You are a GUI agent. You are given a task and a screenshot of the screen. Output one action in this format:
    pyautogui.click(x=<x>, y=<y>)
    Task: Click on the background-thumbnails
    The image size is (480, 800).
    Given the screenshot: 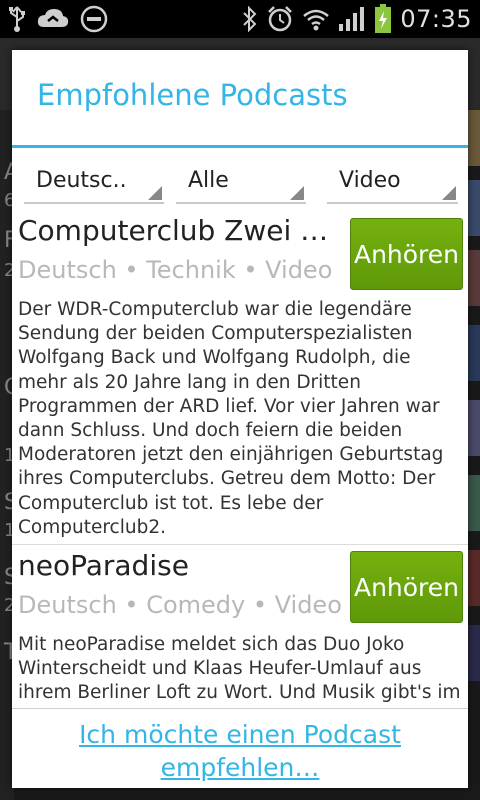 What is the action you would take?
    pyautogui.click(x=473, y=455)
    